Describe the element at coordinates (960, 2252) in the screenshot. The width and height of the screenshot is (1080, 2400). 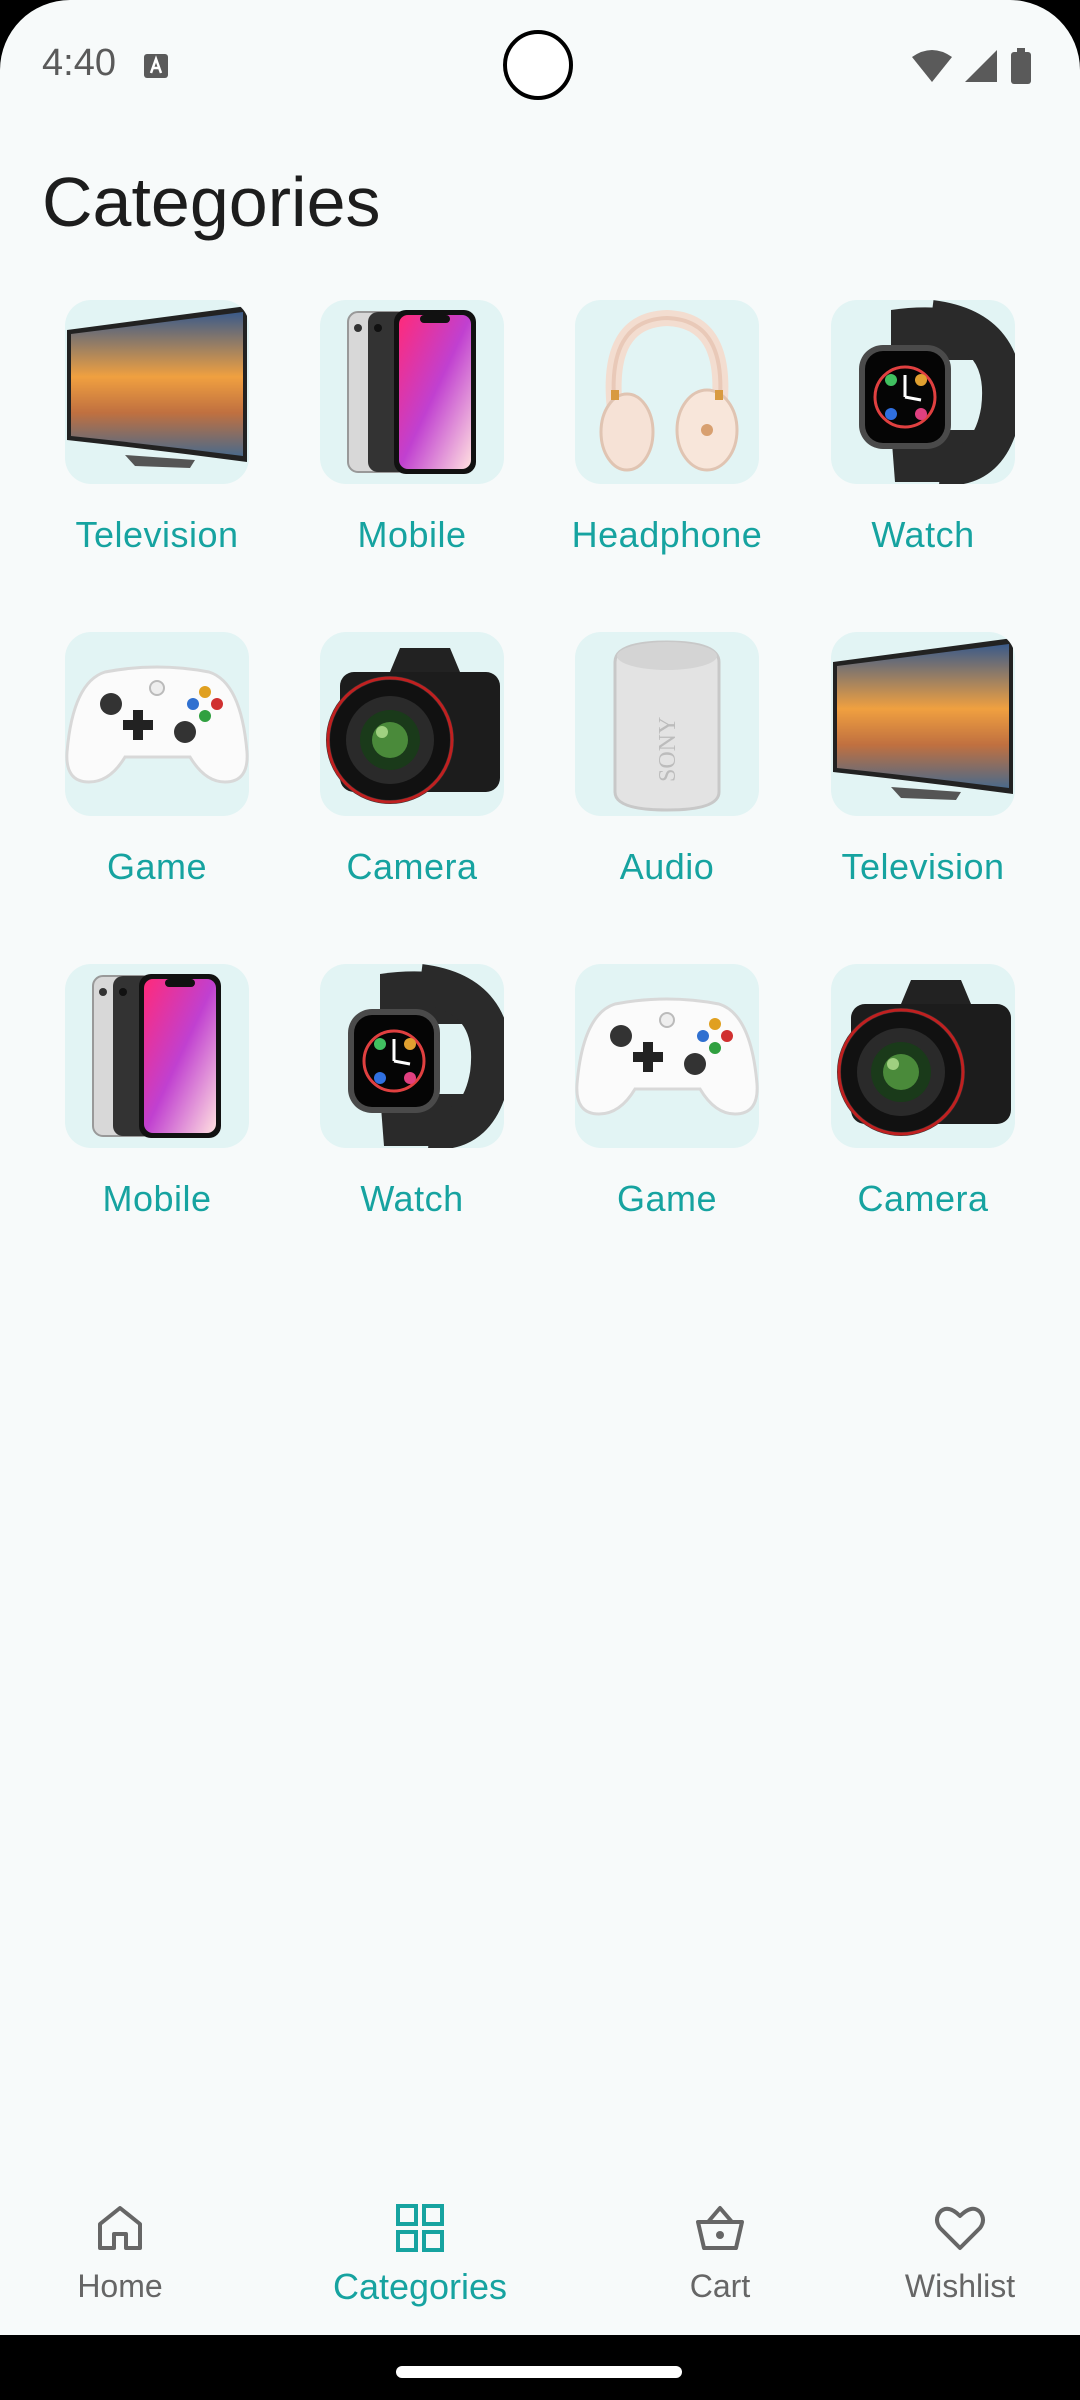
I see `nav-item-wishlist: Wishlist` at that location.